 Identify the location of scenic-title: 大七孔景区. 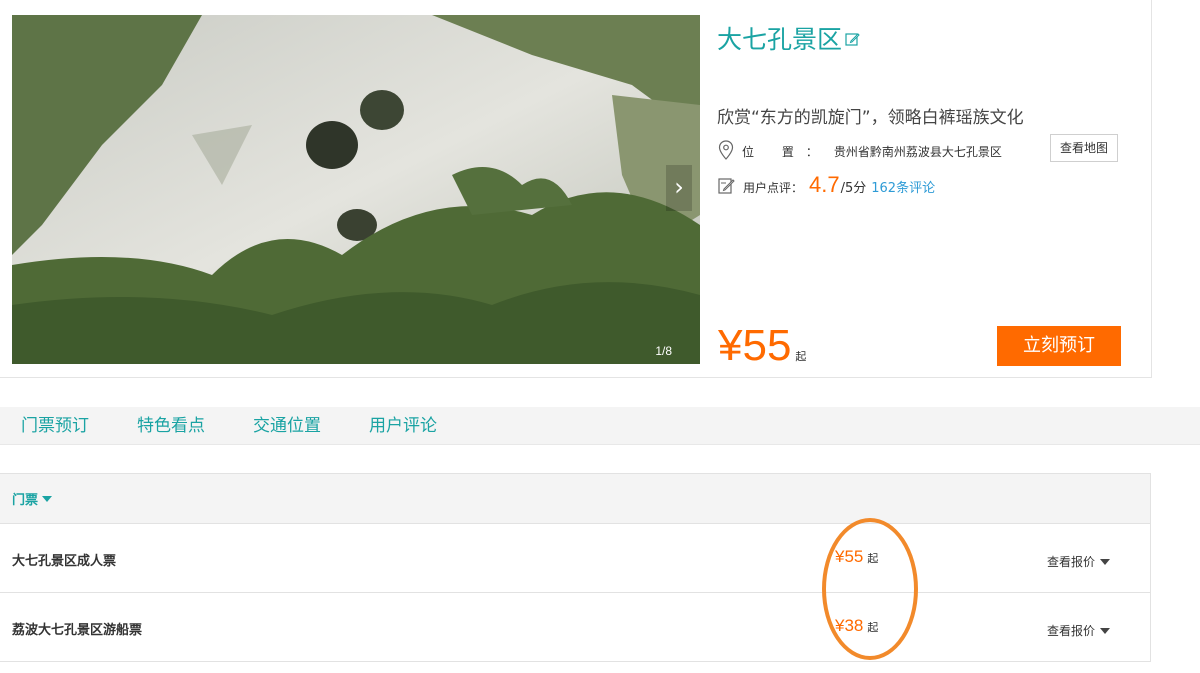
(788, 38).